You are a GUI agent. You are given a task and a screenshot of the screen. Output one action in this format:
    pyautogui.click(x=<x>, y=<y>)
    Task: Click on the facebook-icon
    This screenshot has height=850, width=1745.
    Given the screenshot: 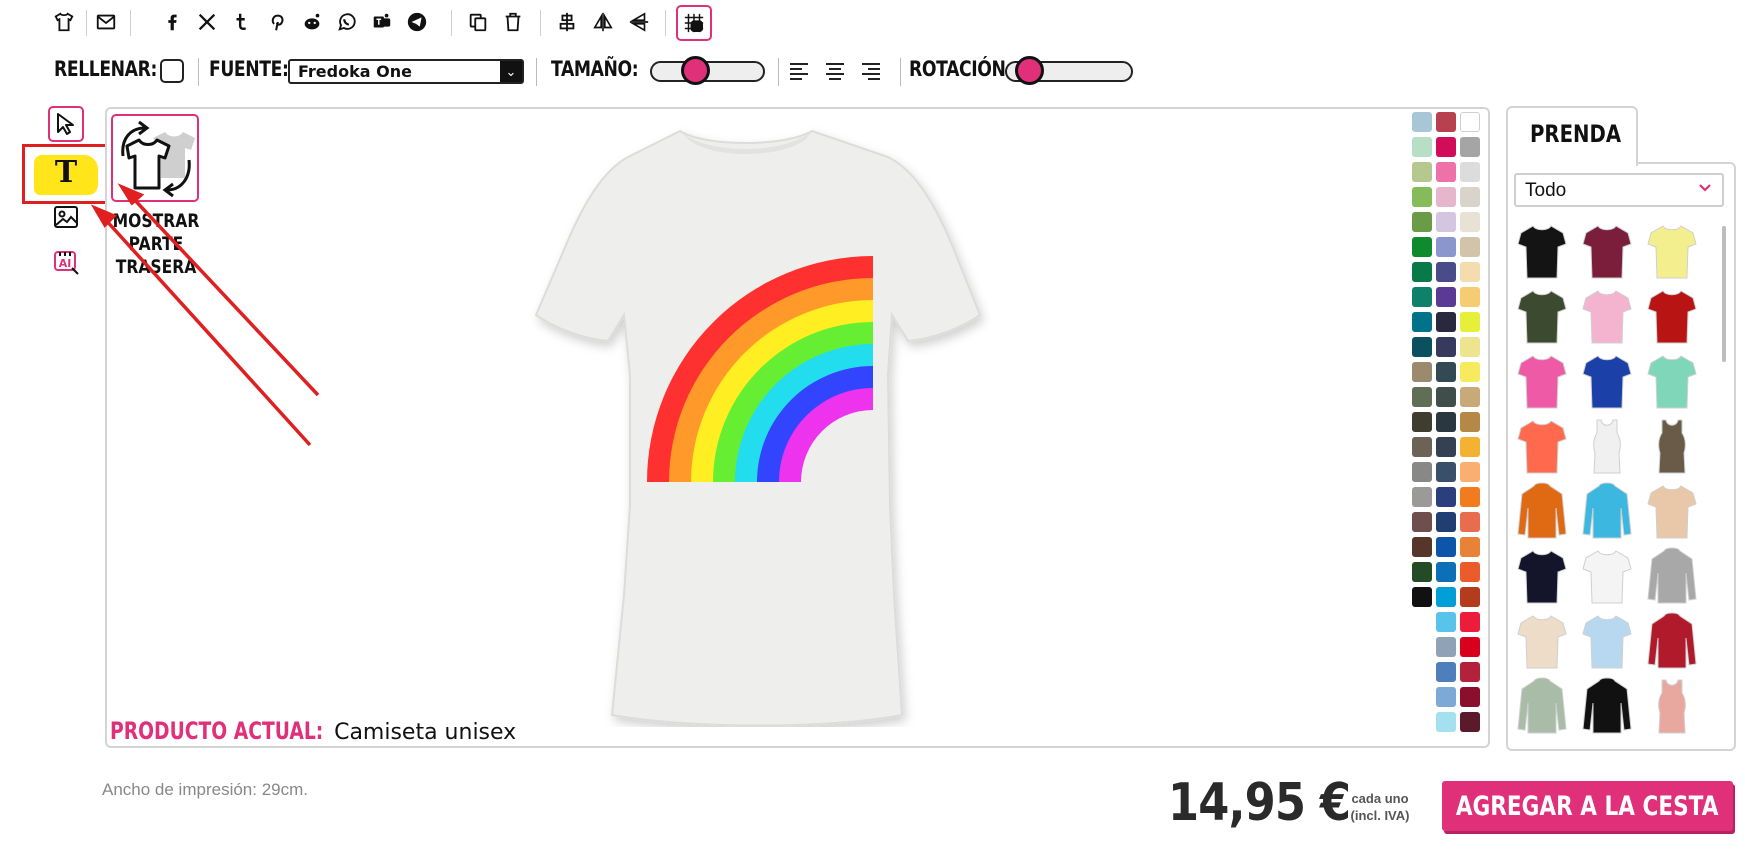 What is the action you would take?
    pyautogui.click(x=172, y=22)
    